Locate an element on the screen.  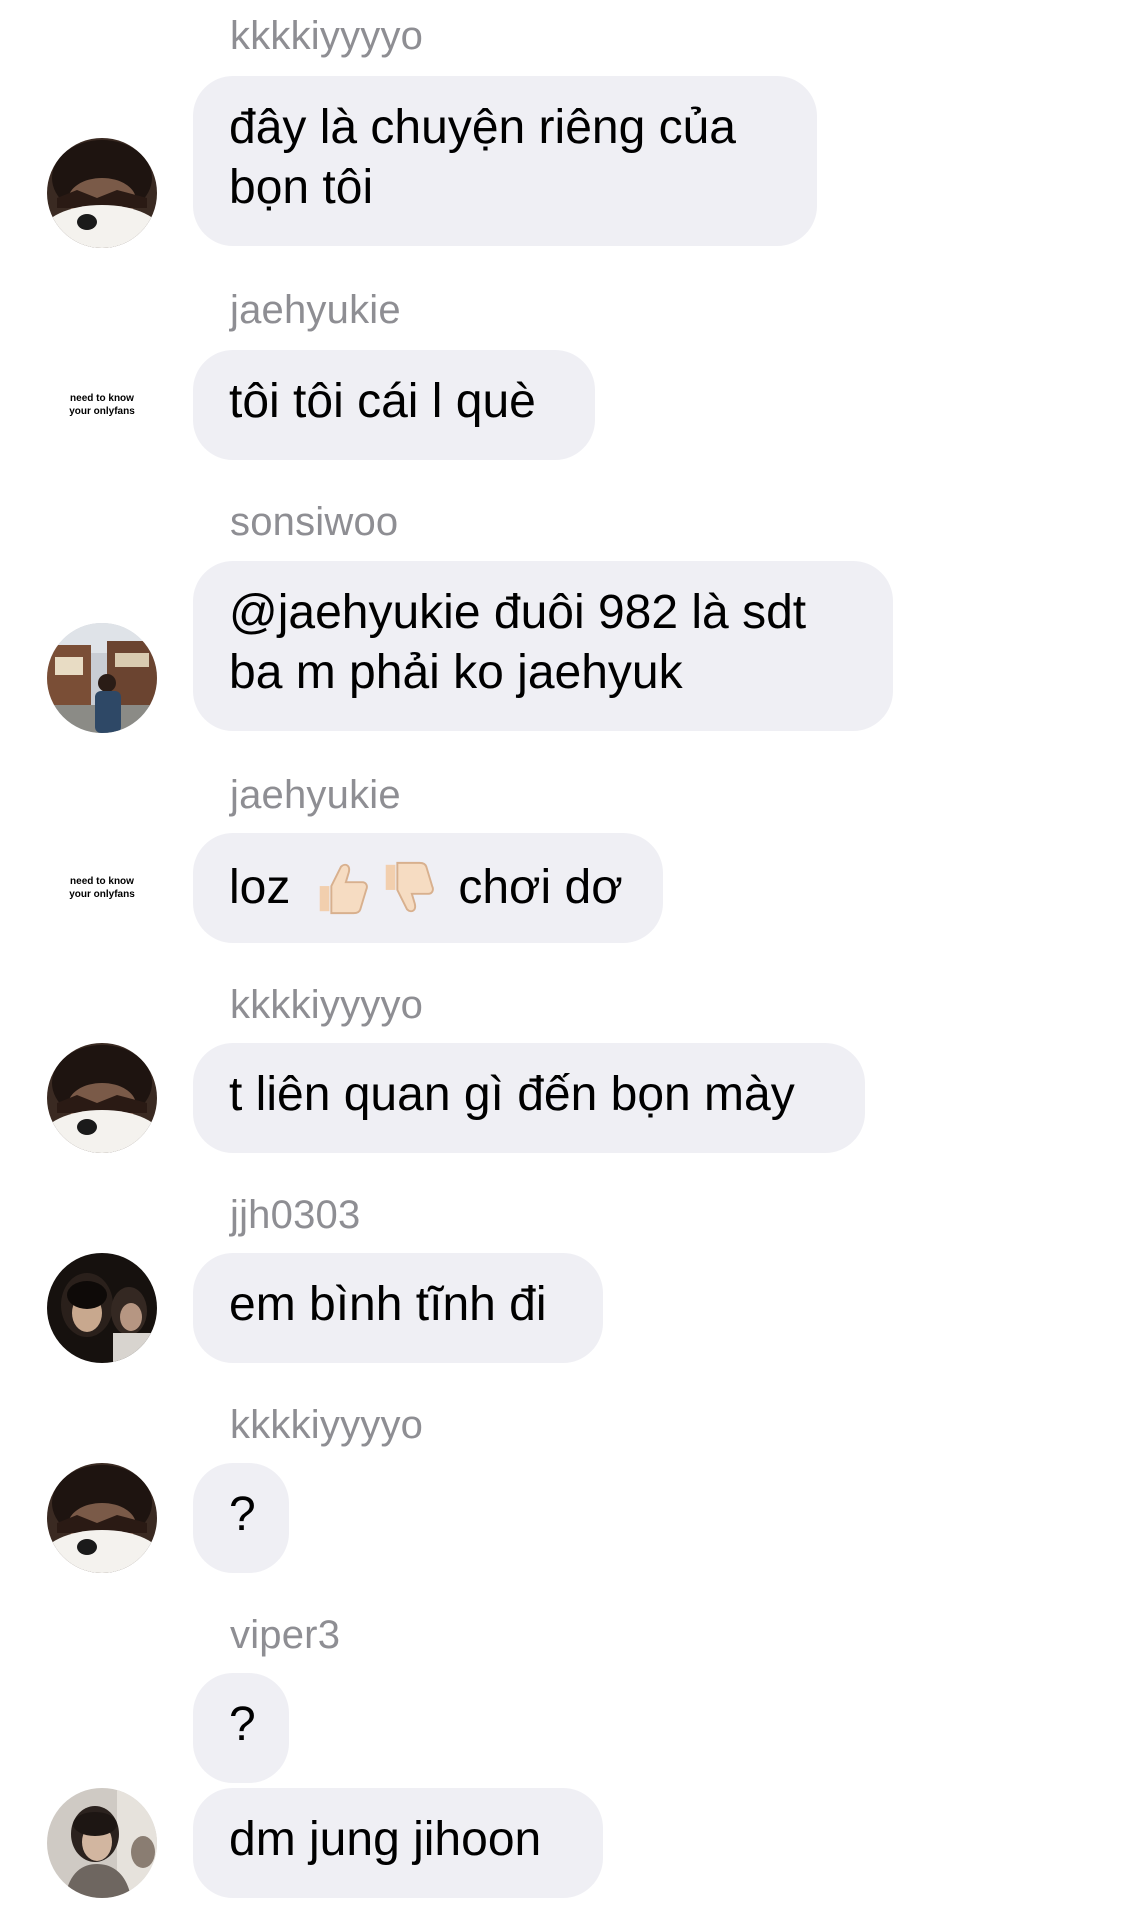
sender-username: viper3 is located at coordinates (285, 1635).